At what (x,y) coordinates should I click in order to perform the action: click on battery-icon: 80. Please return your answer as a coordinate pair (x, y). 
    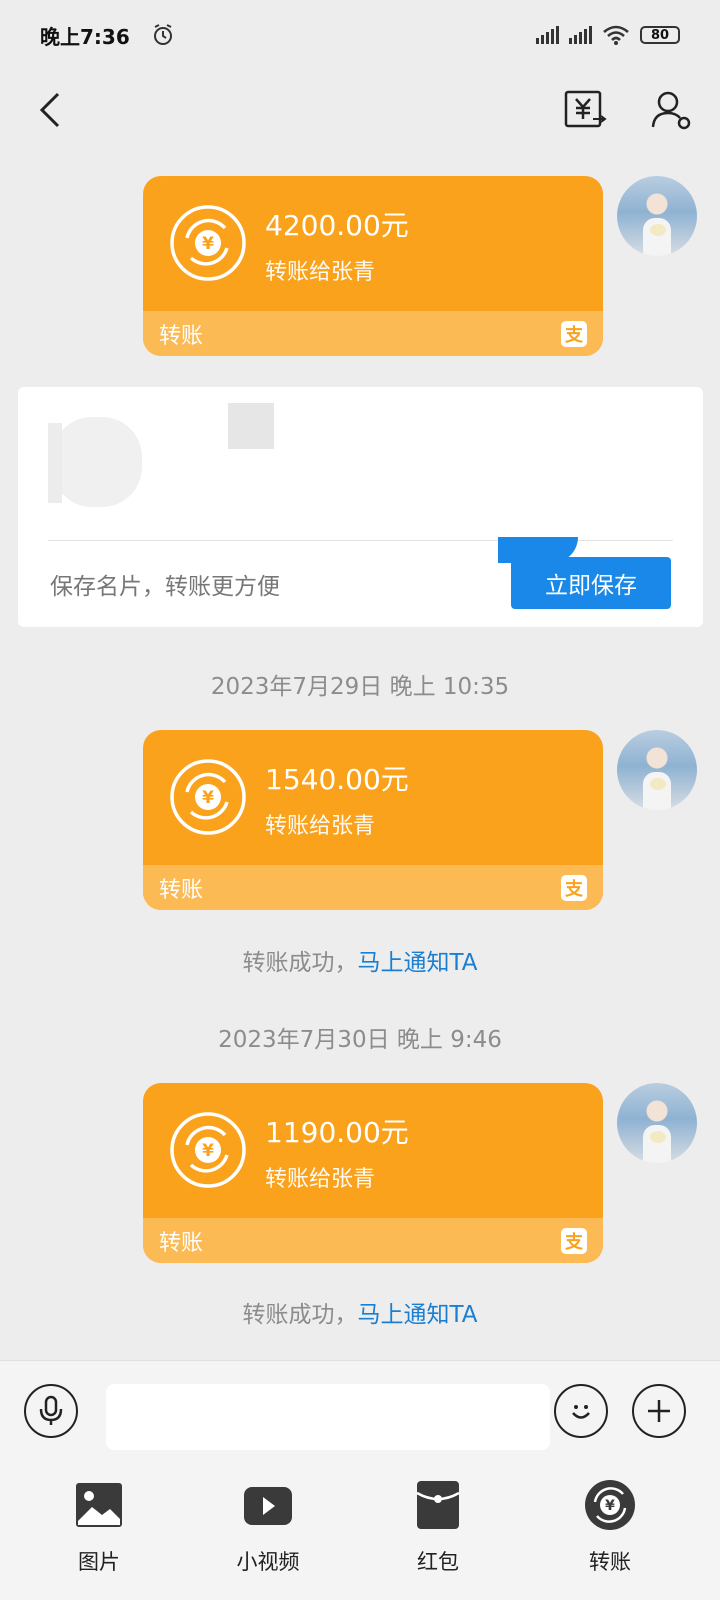
    Looking at the image, I should click on (660, 35).